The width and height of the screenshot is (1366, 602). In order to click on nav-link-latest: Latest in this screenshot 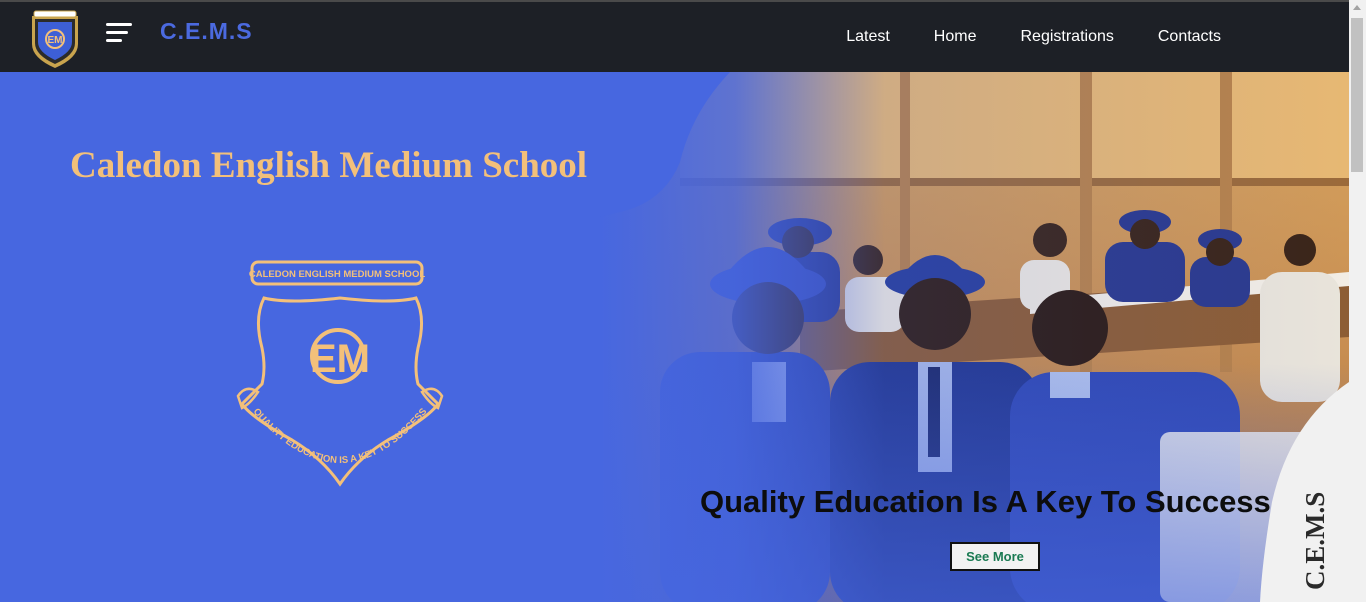, I will do `click(868, 37)`.